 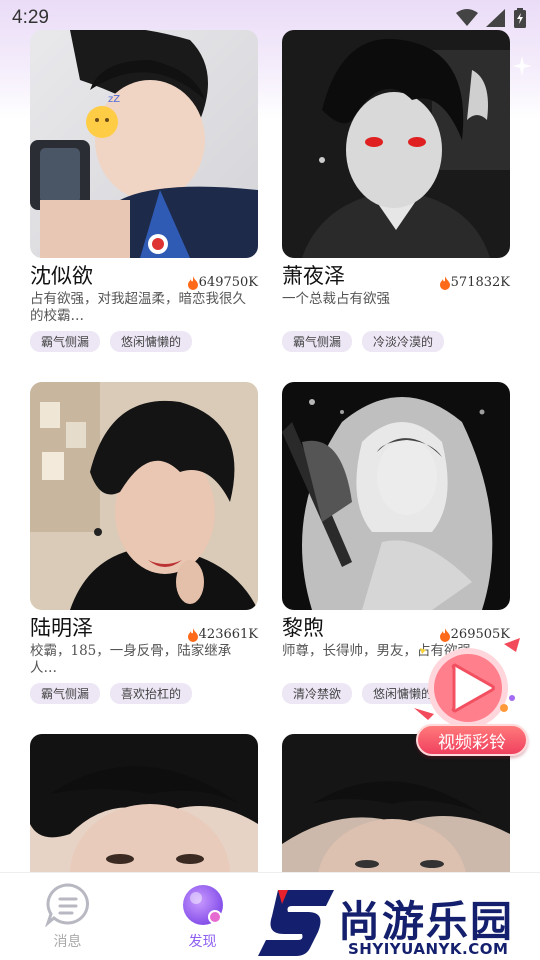 What do you see at coordinates (151, 693) in the screenshot?
I see `personality-tag: 喜欢抬杠的` at bounding box center [151, 693].